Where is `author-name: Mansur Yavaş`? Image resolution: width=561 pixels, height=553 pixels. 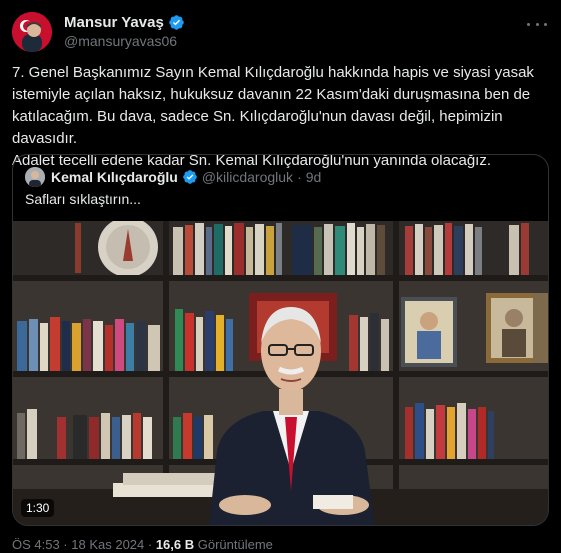 author-name: Mansur Yavaş is located at coordinates (114, 22).